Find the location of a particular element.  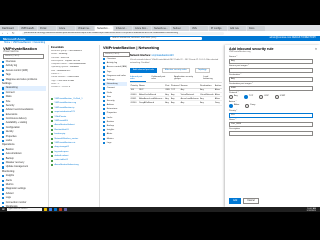

rule-tab: Inbound port rules is located at coordinates (138, 79).